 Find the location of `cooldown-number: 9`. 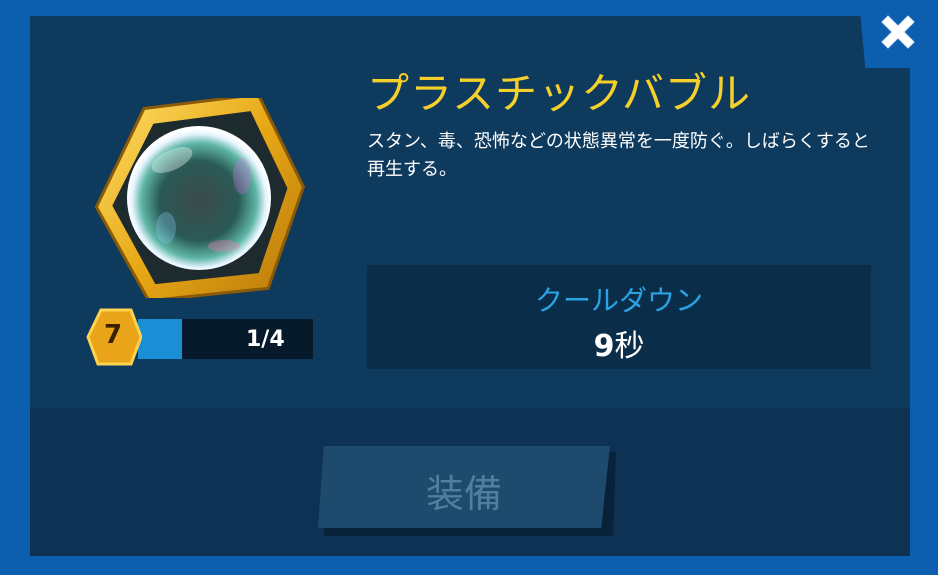

cooldown-number: 9 is located at coordinates (604, 346).